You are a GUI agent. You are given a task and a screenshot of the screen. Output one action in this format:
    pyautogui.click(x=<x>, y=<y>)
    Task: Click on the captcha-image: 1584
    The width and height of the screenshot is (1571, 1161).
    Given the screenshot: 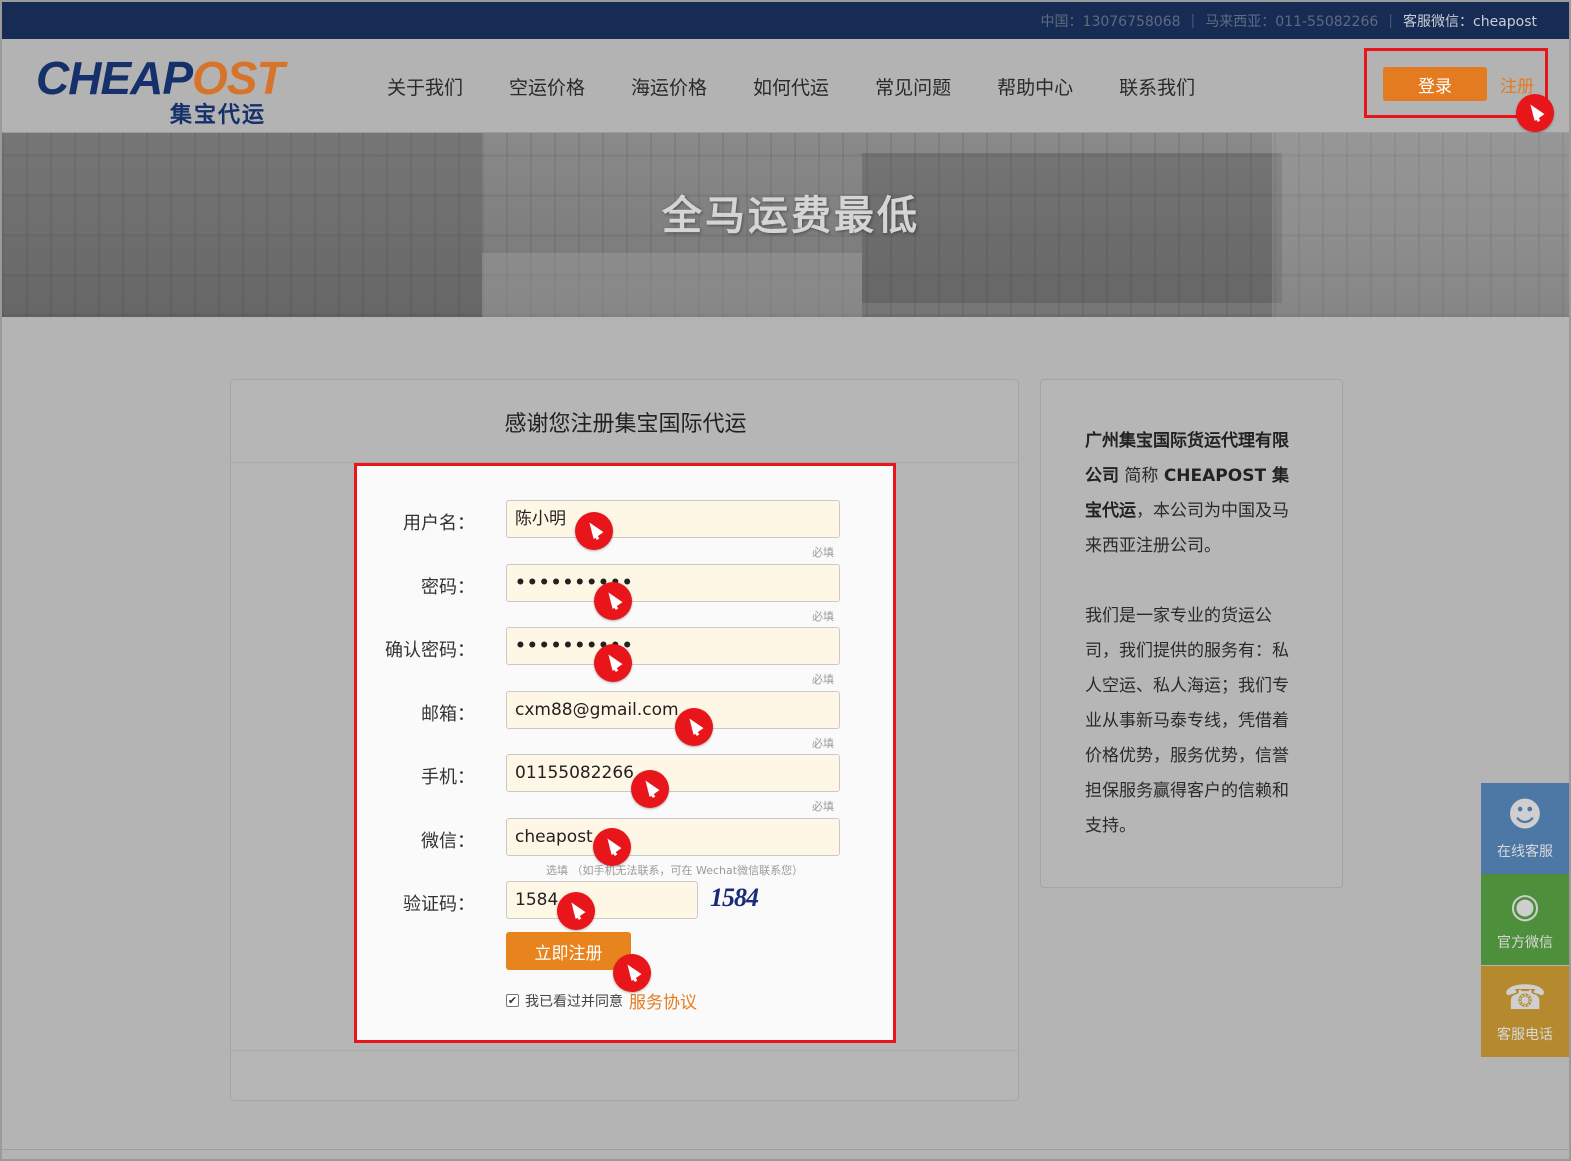 What is the action you would take?
    pyautogui.click(x=734, y=898)
    